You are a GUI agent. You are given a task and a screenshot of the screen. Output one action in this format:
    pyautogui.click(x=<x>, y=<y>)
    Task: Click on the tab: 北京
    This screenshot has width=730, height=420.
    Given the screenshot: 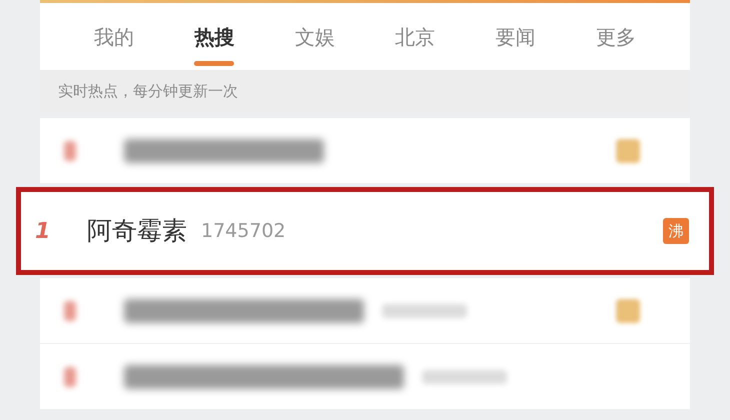 What is the action you would take?
    pyautogui.click(x=415, y=36)
    